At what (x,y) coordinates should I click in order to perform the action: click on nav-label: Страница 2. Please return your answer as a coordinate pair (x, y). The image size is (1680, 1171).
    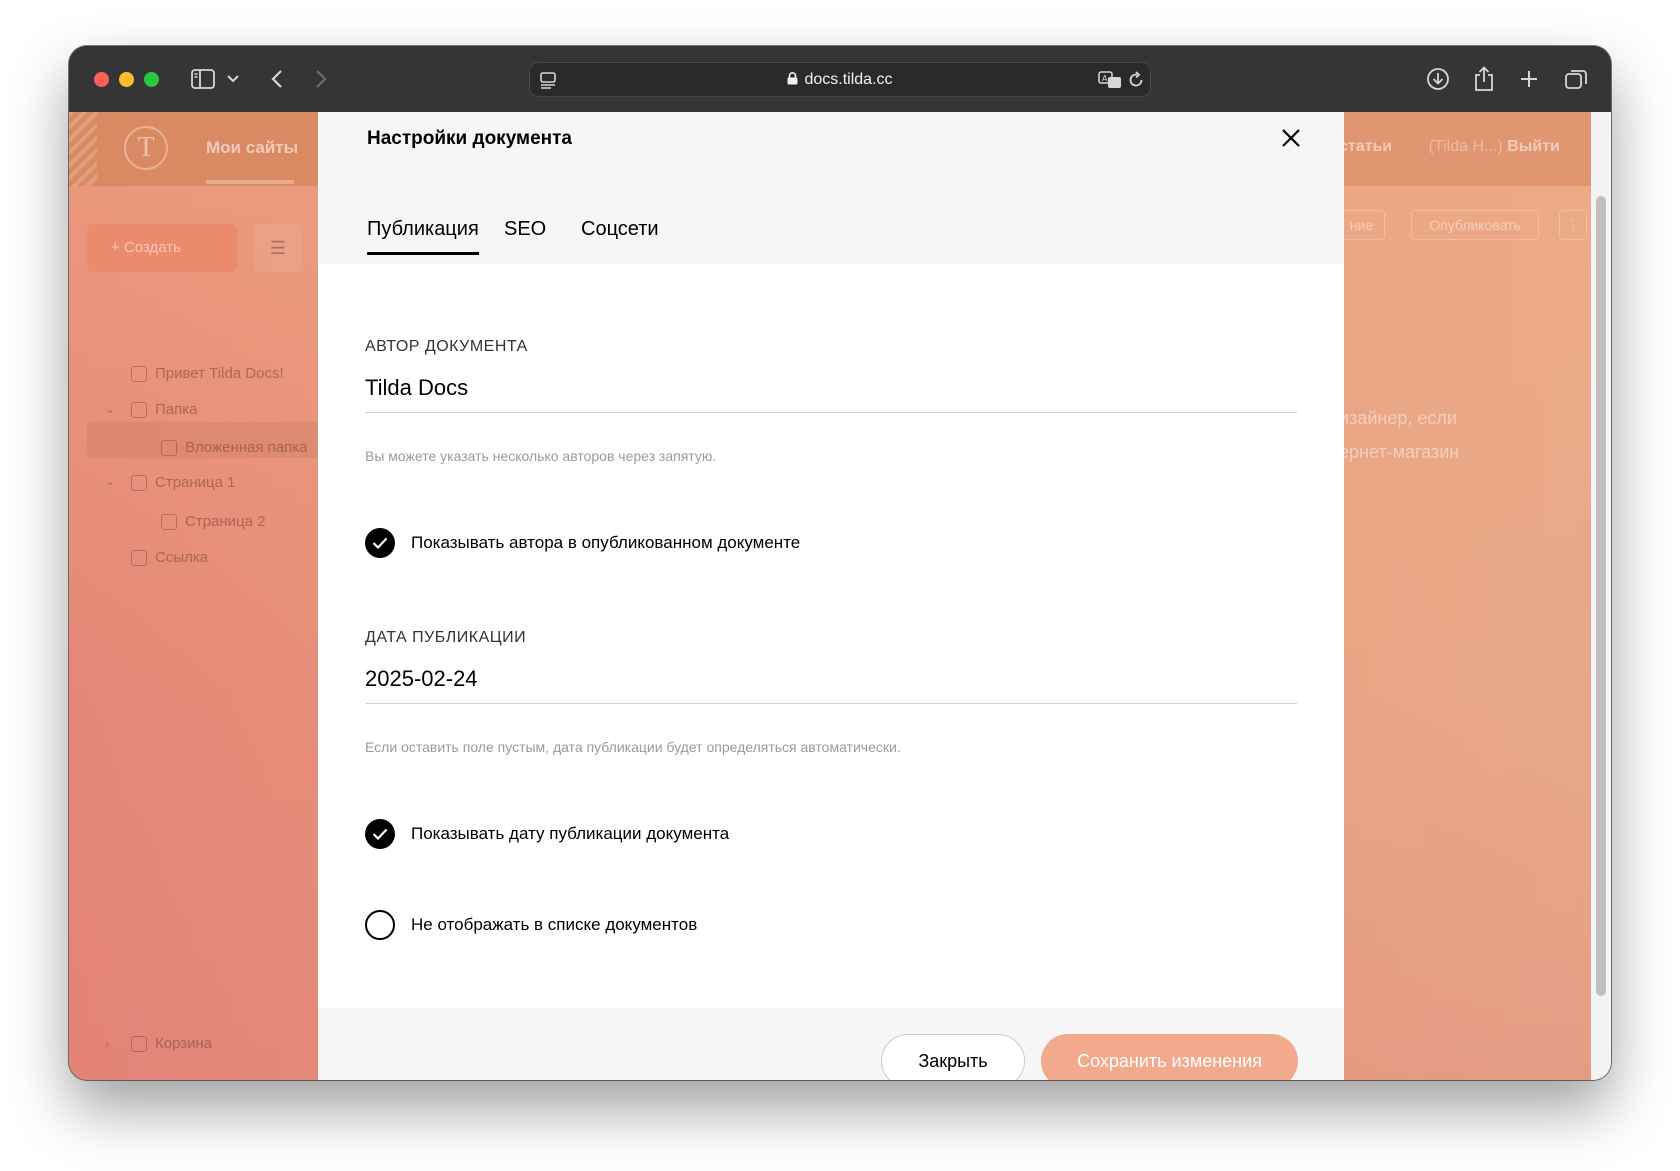
    Looking at the image, I should click on (225, 521).